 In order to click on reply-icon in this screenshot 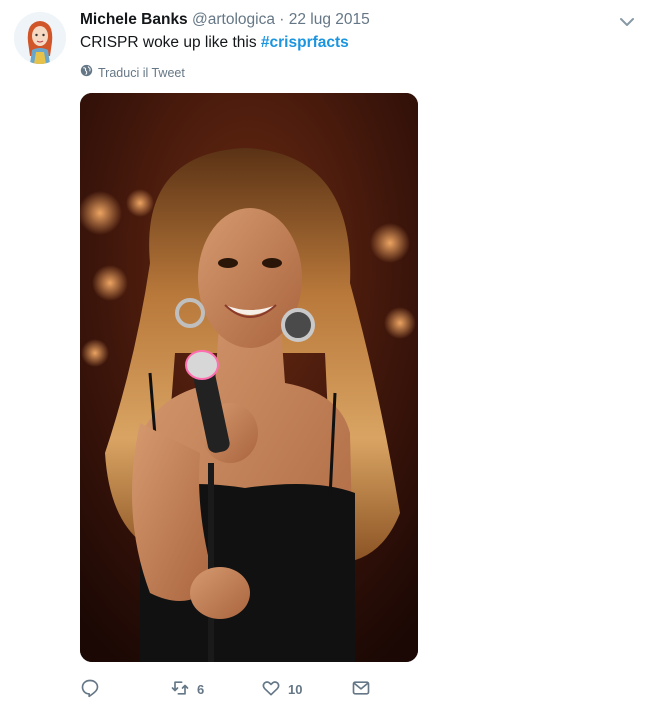, I will do `click(90, 689)`.